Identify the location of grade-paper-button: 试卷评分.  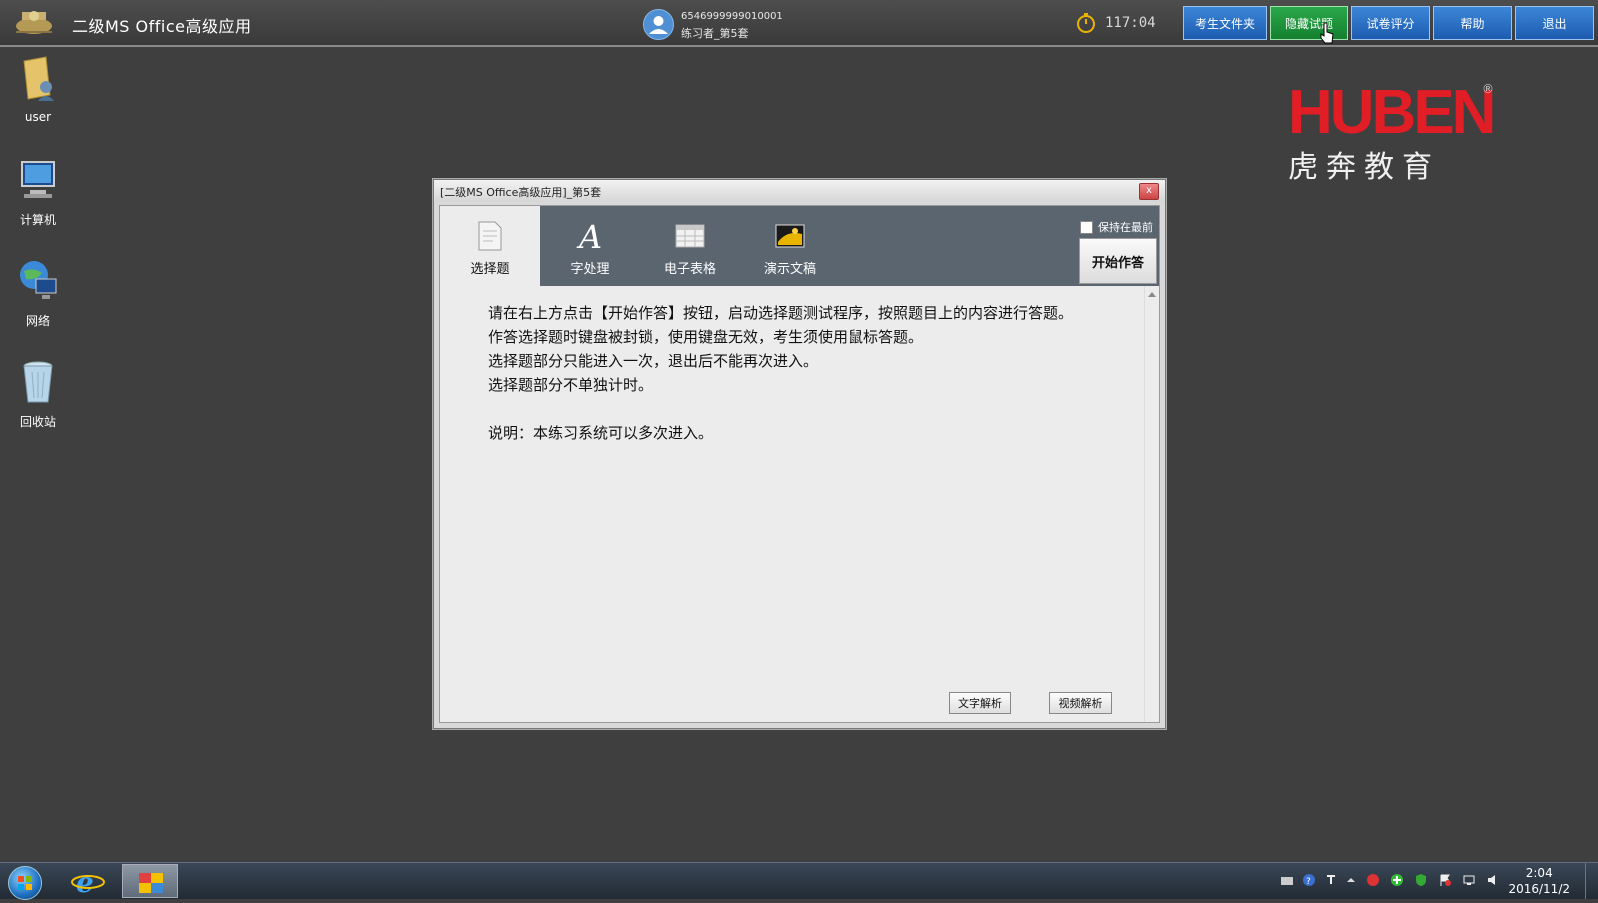
(1390, 23).